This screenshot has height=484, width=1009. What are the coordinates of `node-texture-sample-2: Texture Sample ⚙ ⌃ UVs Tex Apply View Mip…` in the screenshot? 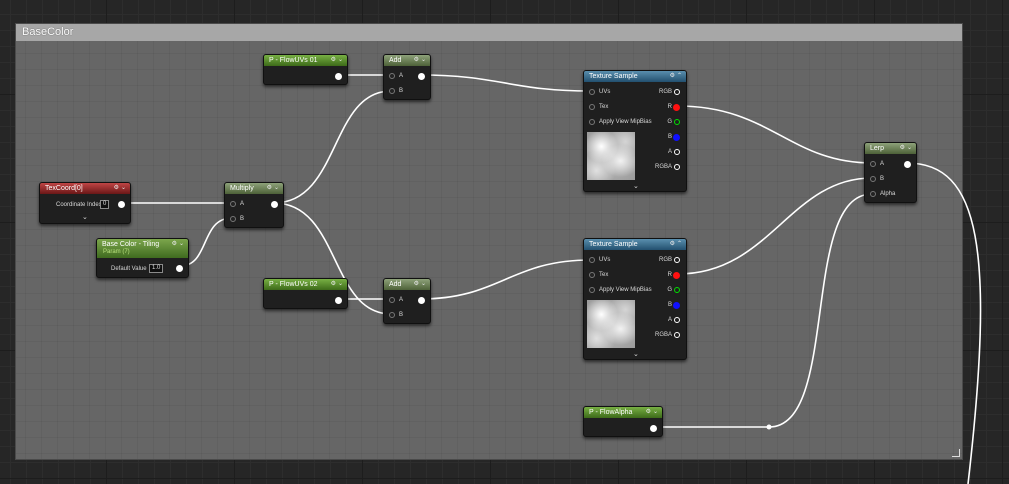 It's located at (635, 299).